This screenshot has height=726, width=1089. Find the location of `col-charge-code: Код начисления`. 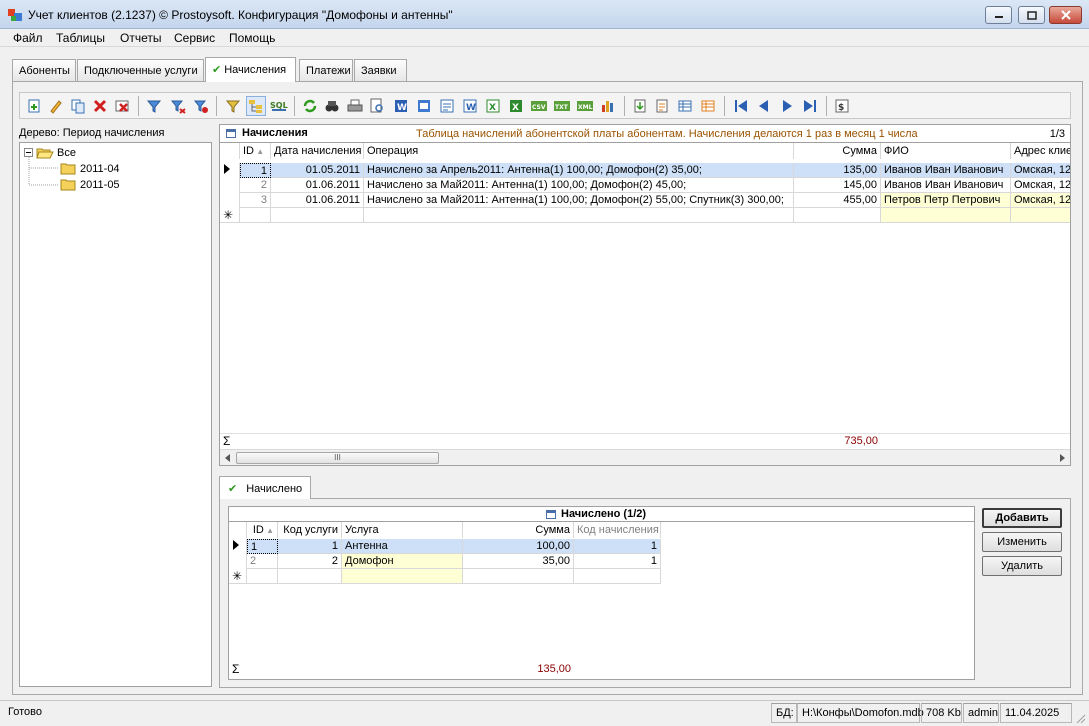

col-charge-code: Код начисления is located at coordinates (617, 530).